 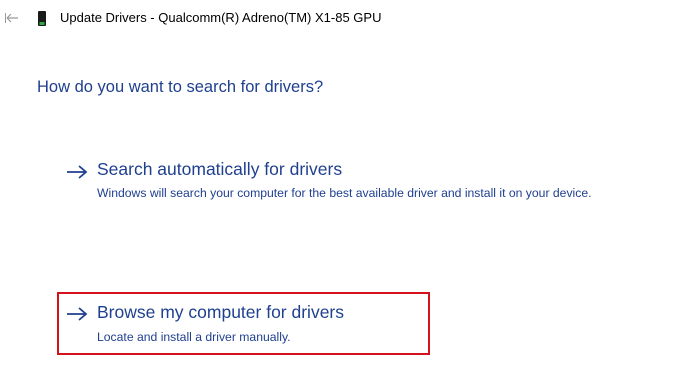 What do you see at coordinates (77, 172) in the screenshot?
I see `right-arrow-icon` at bounding box center [77, 172].